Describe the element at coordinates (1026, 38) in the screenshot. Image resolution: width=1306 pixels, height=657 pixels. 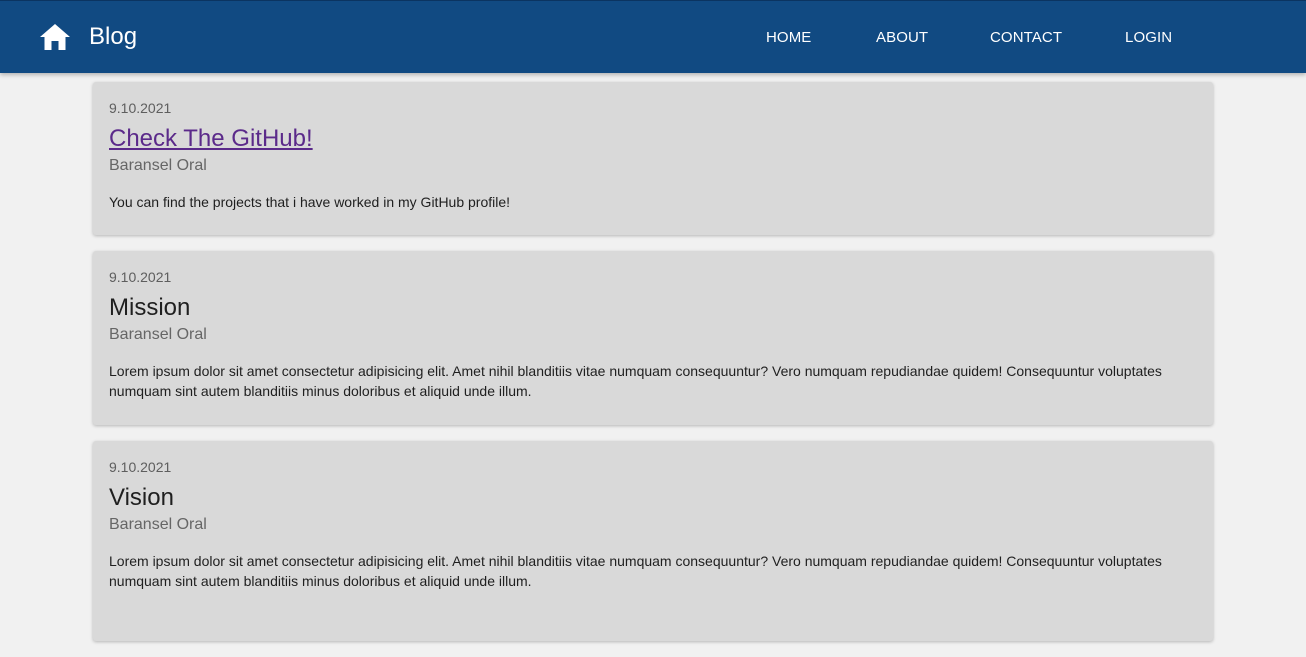
I see `nav-contact-link: CONTACT` at that location.